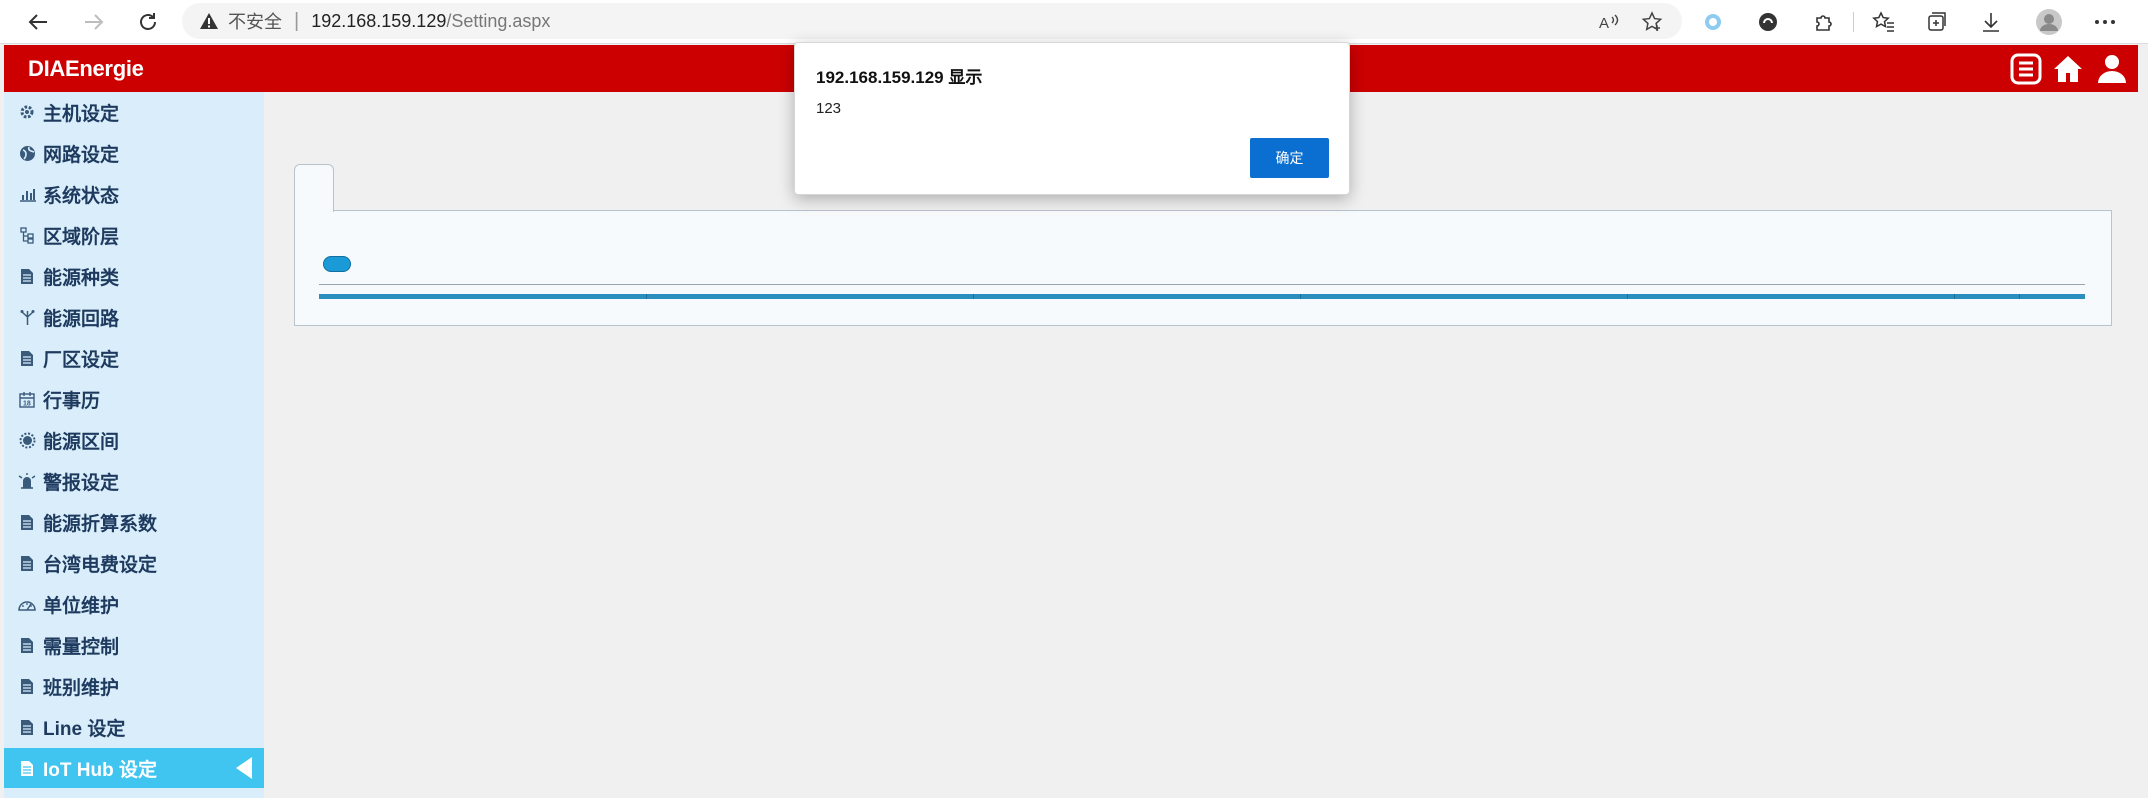 The width and height of the screenshot is (2148, 798). Describe the element at coordinates (134, 317) in the screenshot. I see `sidebar-item-energy-circuit: 能源回路` at that location.